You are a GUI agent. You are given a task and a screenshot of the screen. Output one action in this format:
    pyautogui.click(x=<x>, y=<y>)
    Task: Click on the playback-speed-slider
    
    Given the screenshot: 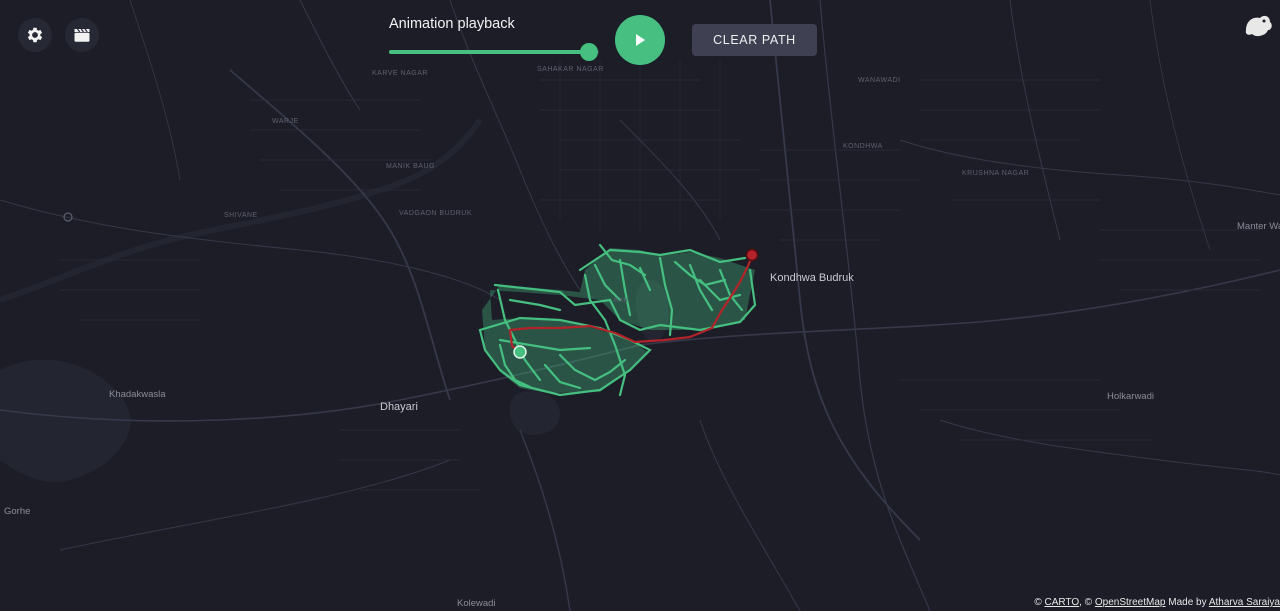 What is the action you would take?
    pyautogui.click(x=494, y=52)
    